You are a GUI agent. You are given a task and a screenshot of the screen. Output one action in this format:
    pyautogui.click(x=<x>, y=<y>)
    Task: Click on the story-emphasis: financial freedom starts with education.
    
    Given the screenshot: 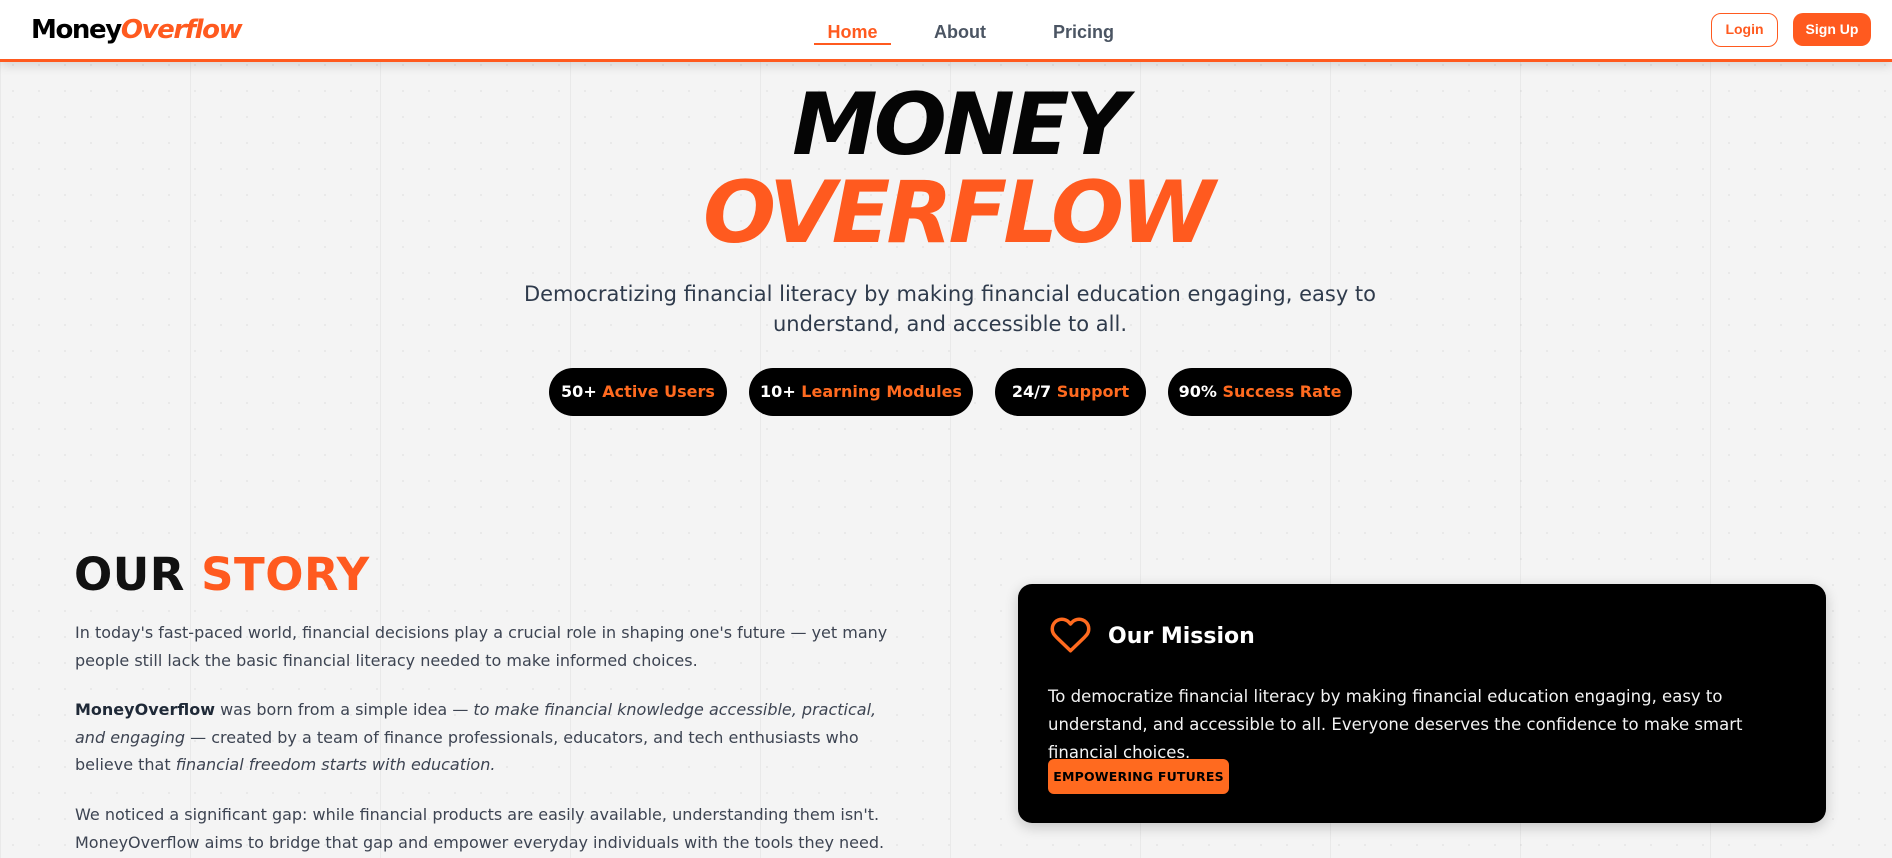 What is the action you would take?
    pyautogui.click(x=335, y=764)
    